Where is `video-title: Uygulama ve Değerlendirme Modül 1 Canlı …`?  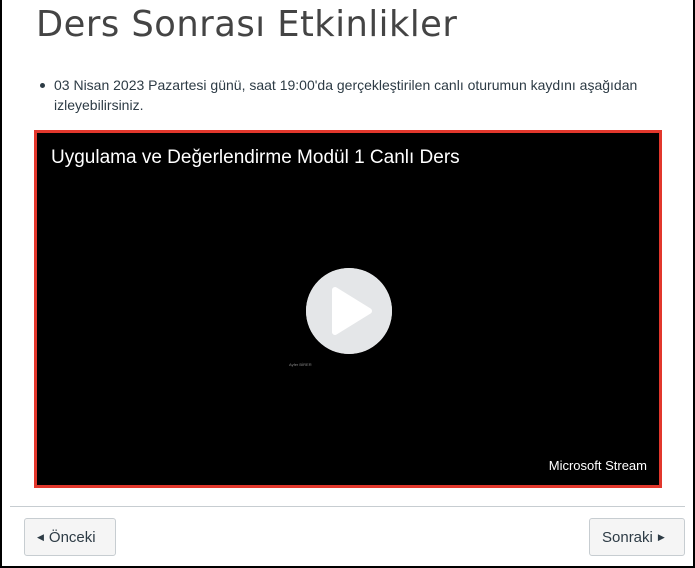
video-title: Uygulama ve Değerlendirme Modül 1 Canlı … is located at coordinates (255, 157).